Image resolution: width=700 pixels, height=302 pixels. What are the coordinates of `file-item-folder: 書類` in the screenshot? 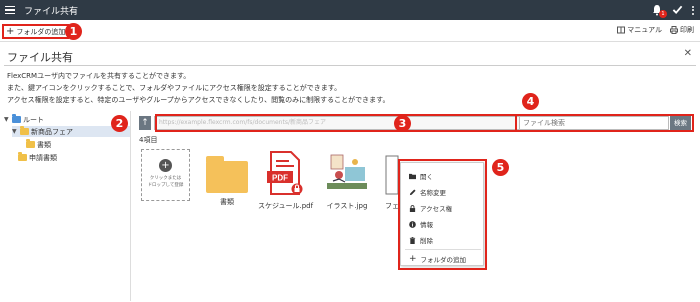 It's located at (227, 181).